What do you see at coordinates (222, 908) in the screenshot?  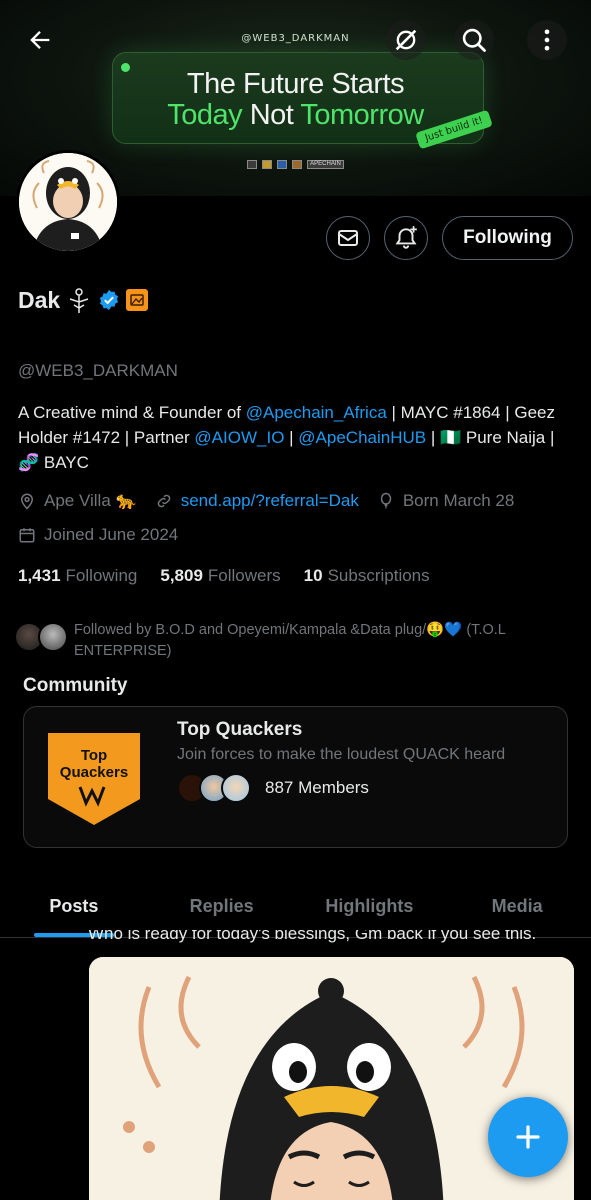 I see `tab-replies: Replies` at bounding box center [222, 908].